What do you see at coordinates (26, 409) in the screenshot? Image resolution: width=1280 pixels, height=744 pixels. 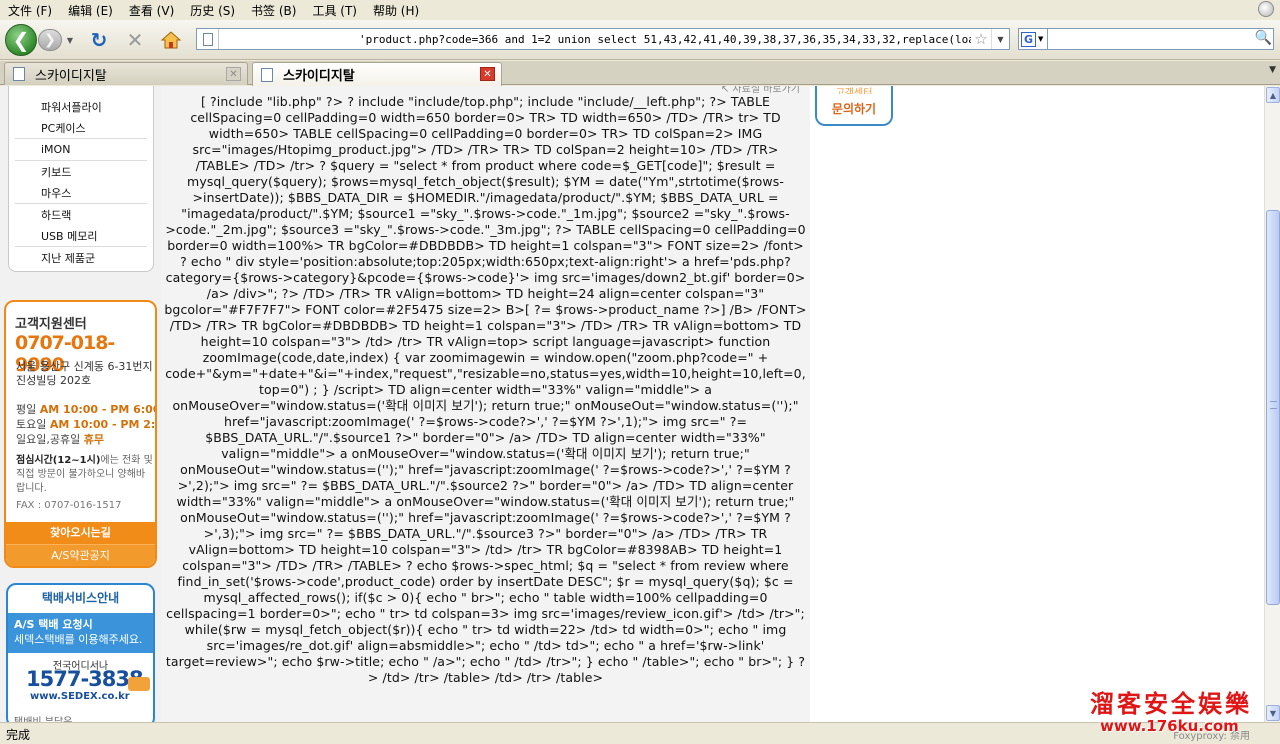 I see `weekday-label: 평일` at bounding box center [26, 409].